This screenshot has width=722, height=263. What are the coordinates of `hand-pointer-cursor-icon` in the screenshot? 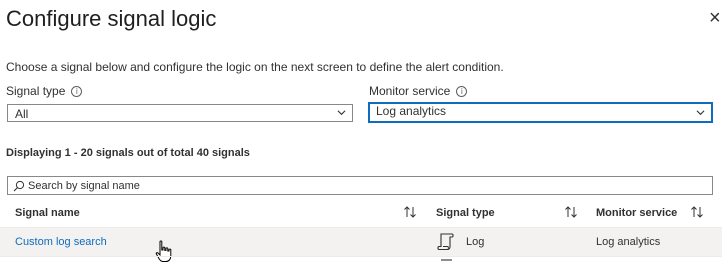 It's located at (163, 251).